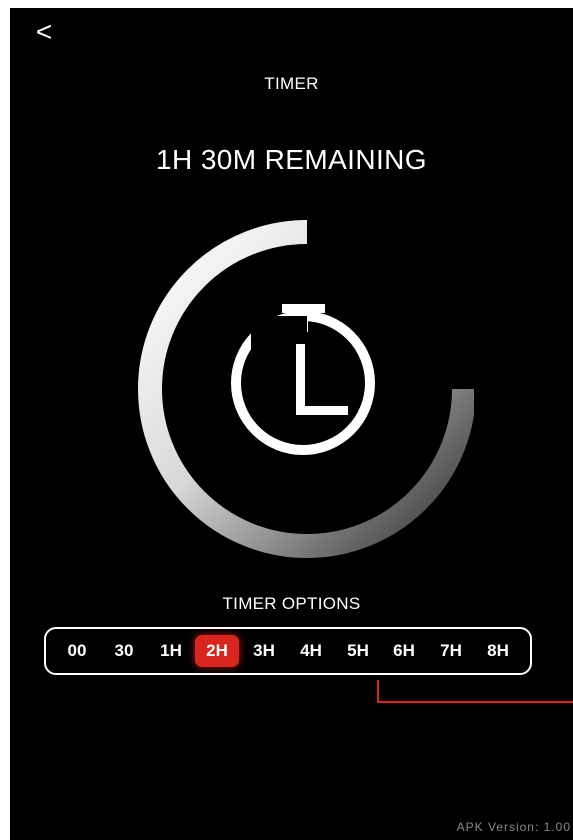 This screenshot has height=840, width=573. What do you see at coordinates (288, 651) in the screenshot?
I see `timer-options-bar: 00 30 1H 2H 3H 4H 5H 6H 7H 8H` at bounding box center [288, 651].